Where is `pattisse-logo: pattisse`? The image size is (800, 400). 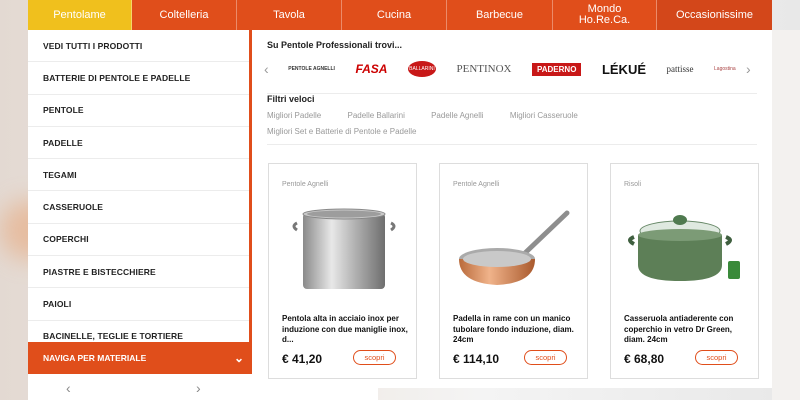
pattisse-logo: pattisse is located at coordinates (680, 69).